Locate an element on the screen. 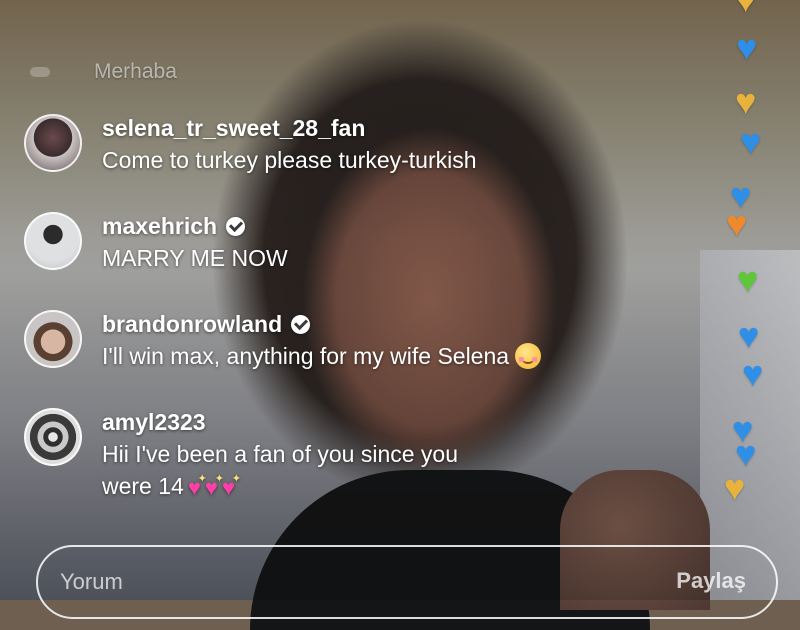 The width and height of the screenshot is (800, 630). system-message-text: Merhaba is located at coordinates (135, 71).